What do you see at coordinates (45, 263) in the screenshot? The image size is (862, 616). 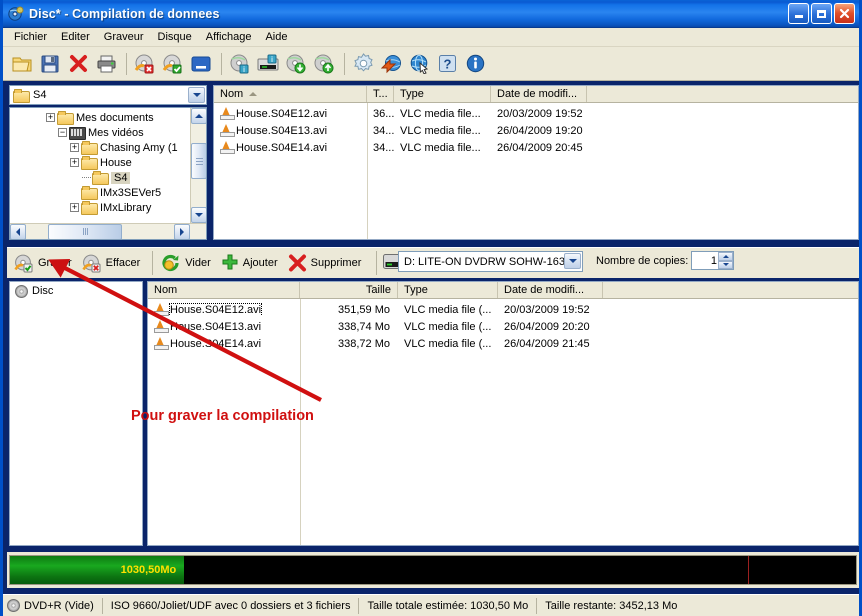 I see `graver-button: Graver` at bounding box center [45, 263].